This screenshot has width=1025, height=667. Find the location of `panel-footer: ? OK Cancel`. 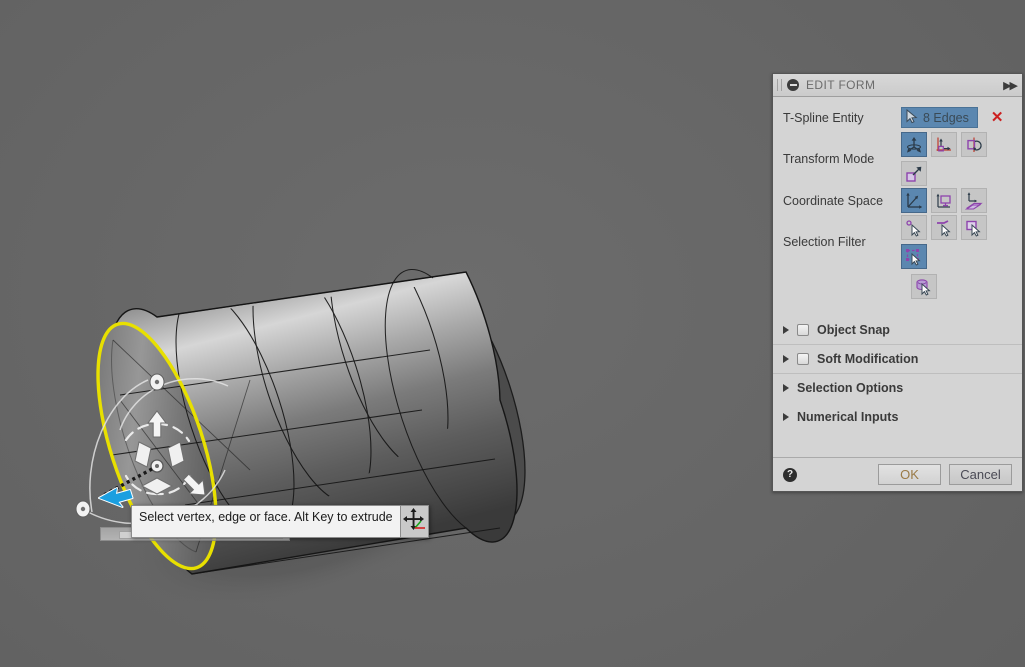

panel-footer: ? OK Cancel is located at coordinates (897, 474).